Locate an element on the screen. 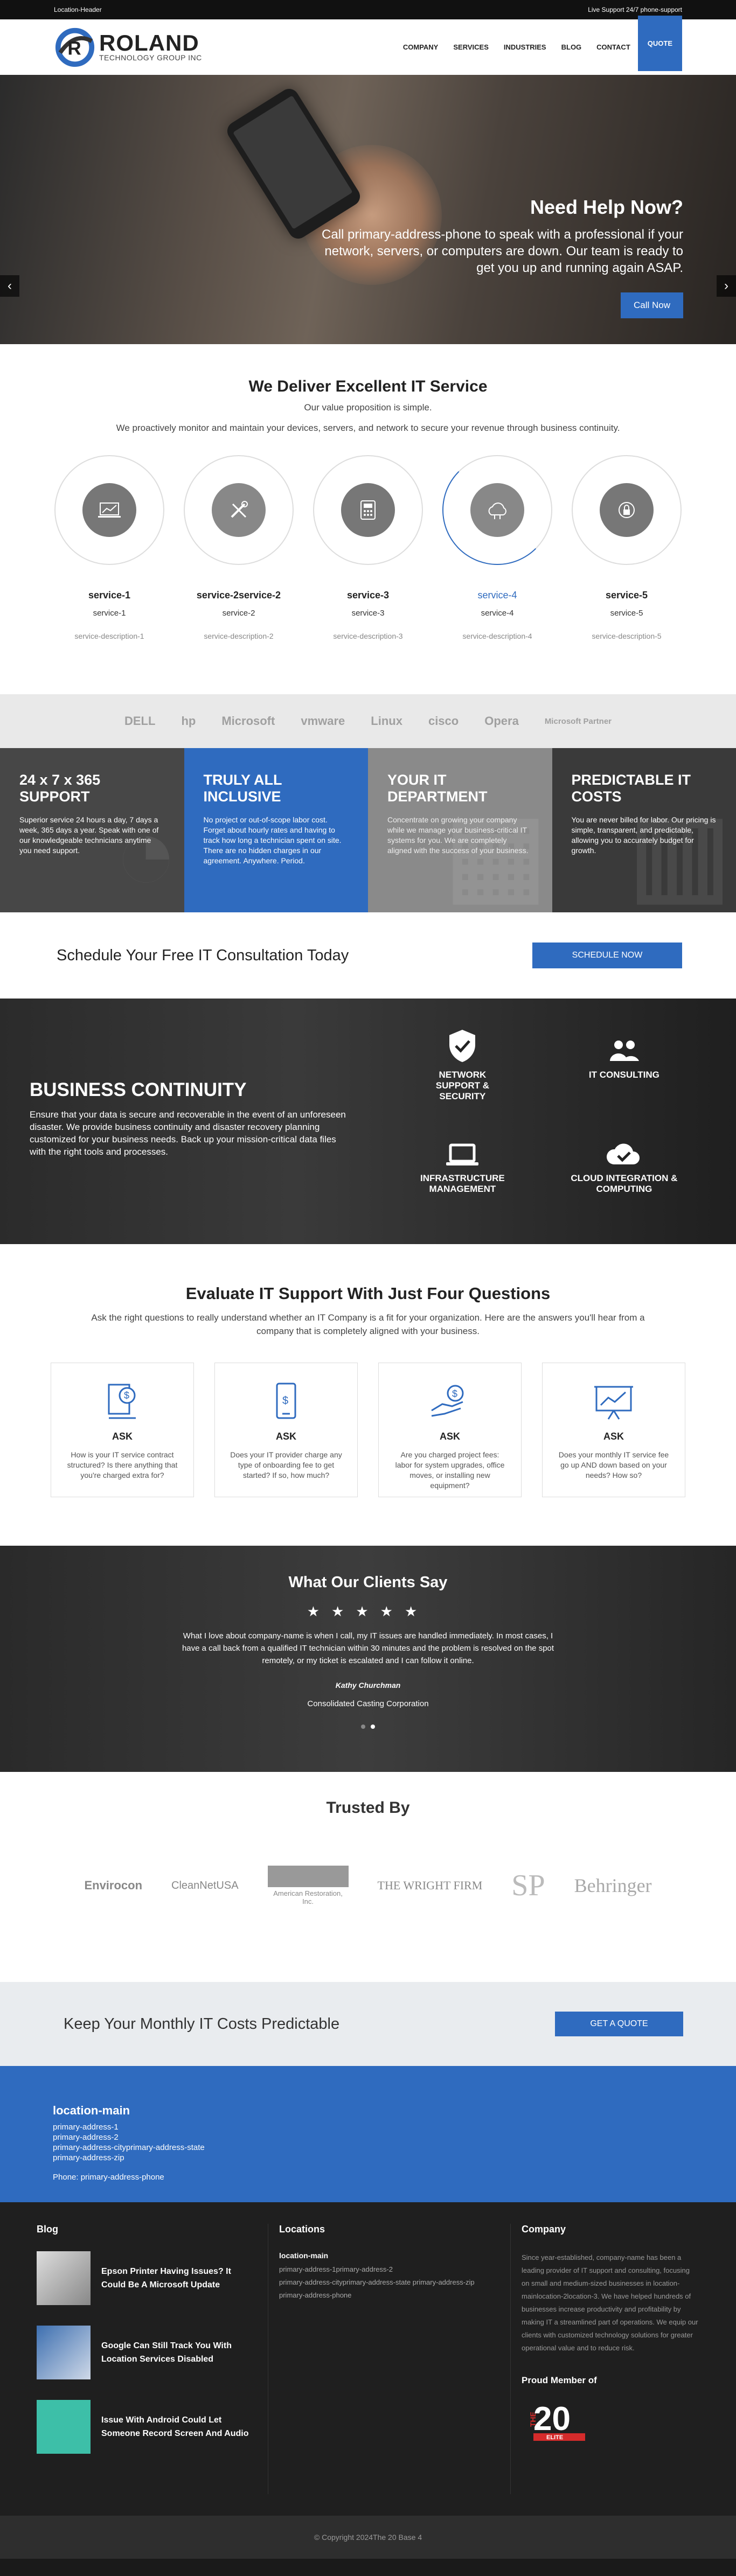  services-subtitle: Our value proposition is simple. is located at coordinates (368, 407).